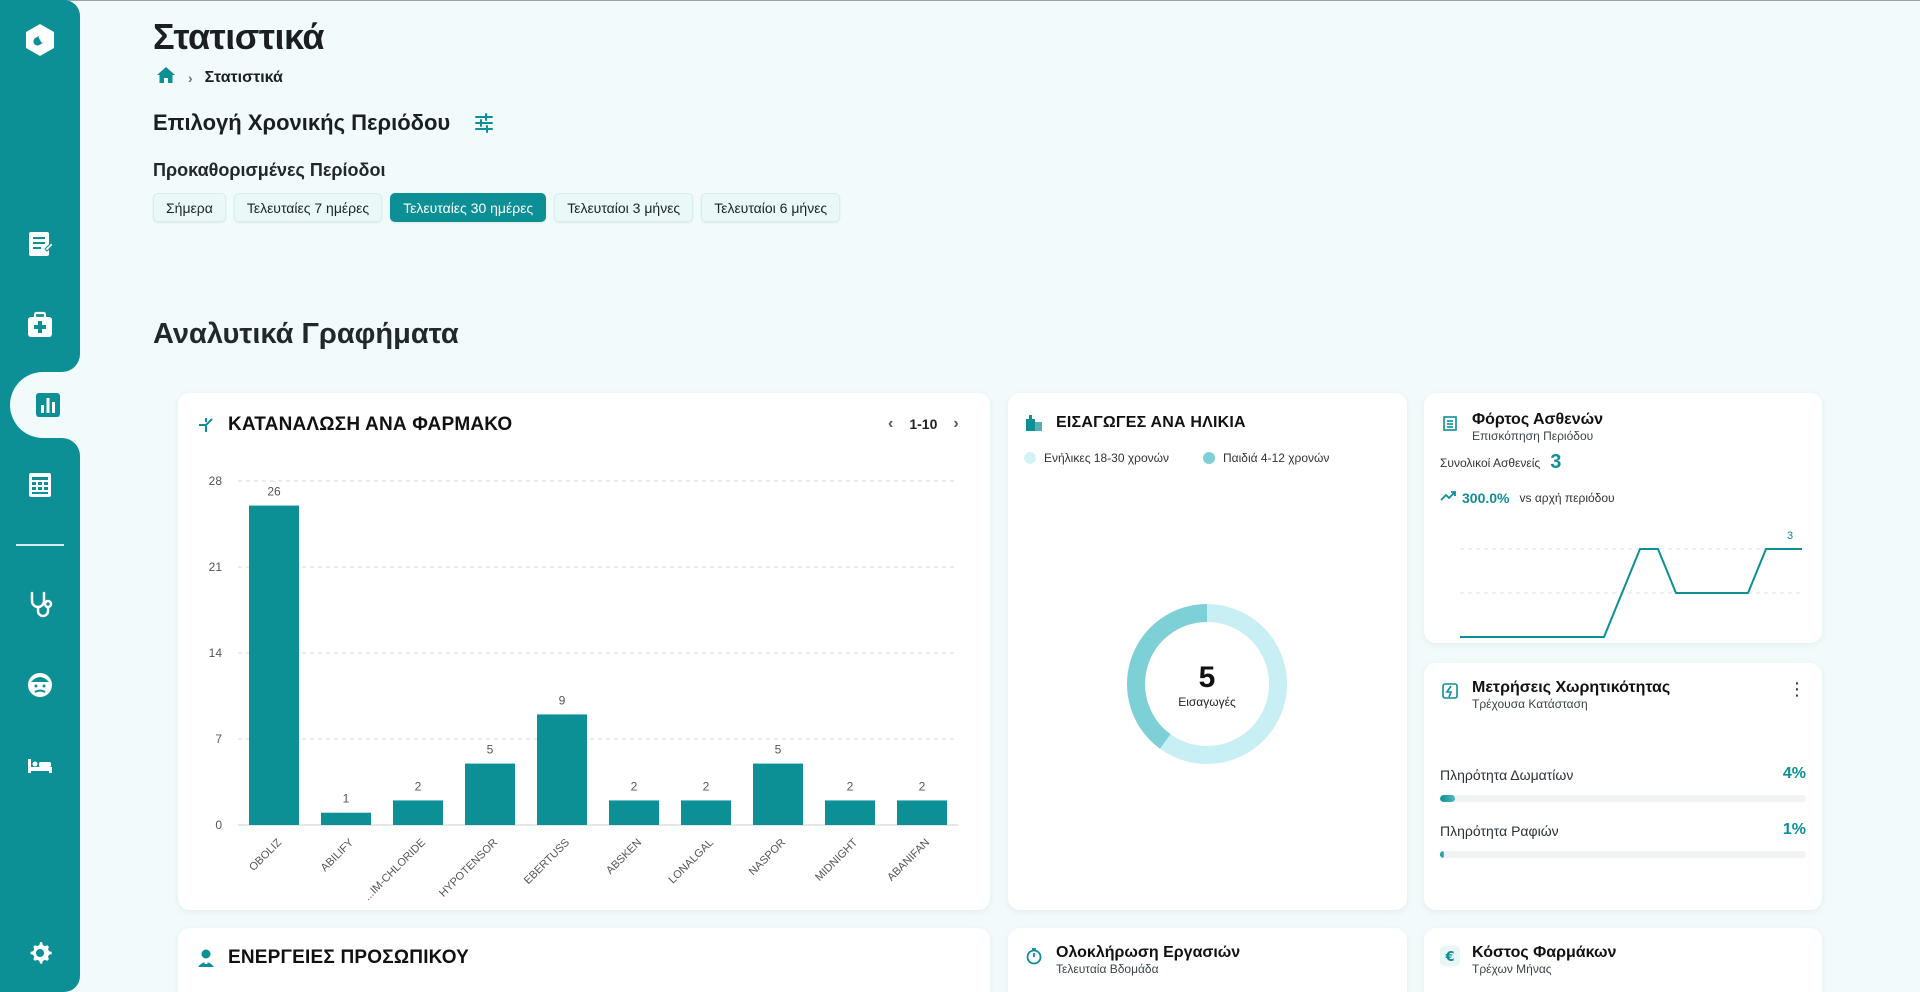 The width and height of the screenshot is (1920, 992). I want to click on y-tick-label: 7, so click(218, 739).